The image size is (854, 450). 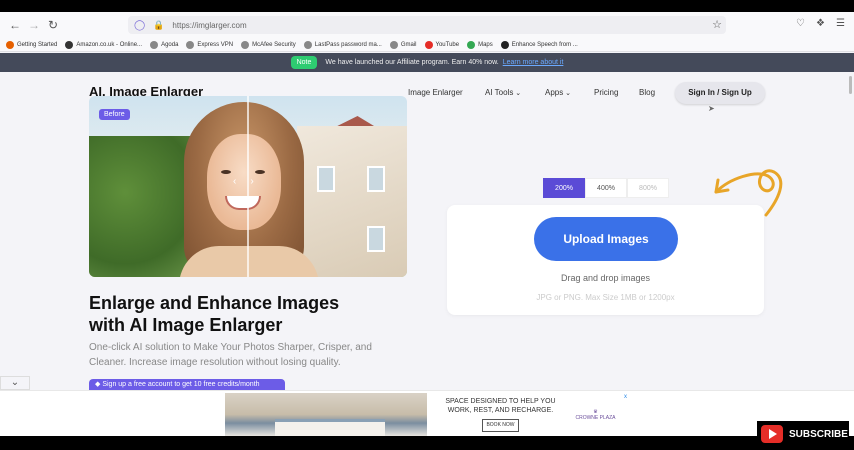 What do you see at coordinates (564, 188) in the screenshot?
I see `scale-200-button: 200%` at bounding box center [564, 188].